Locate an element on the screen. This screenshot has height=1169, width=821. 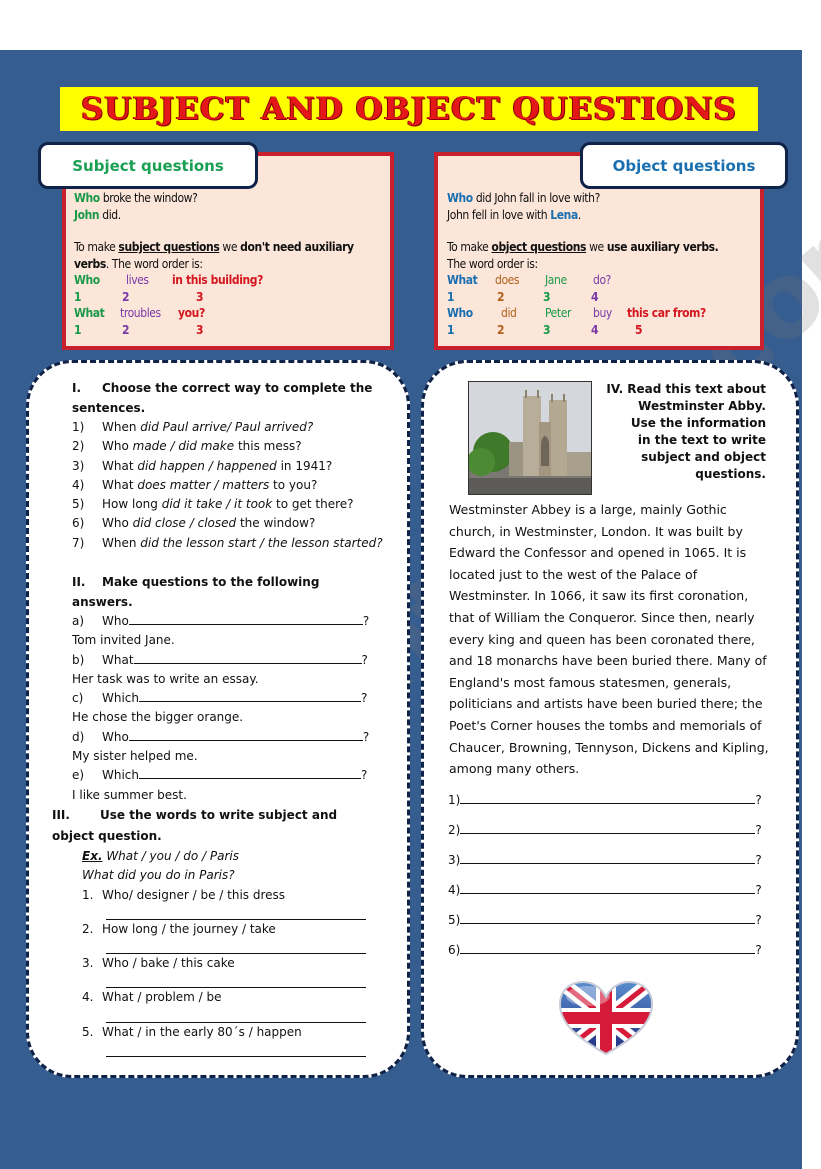
word-prompt-item: 5. What / in the early 80´s / happen is located at coordinates (227, 1040).